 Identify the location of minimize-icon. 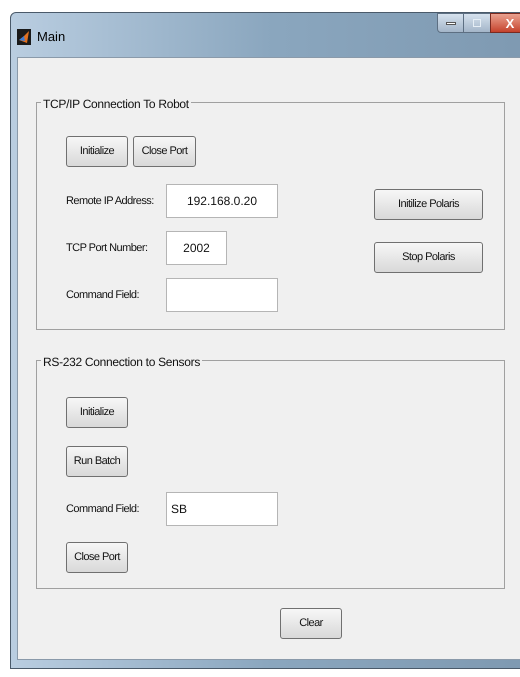
(451, 23).